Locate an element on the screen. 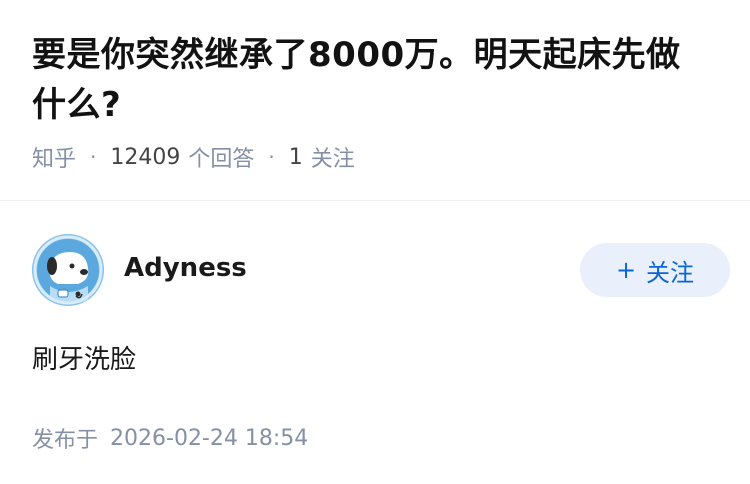  question-meta: 知乎 · 12409 个回答 · 1 关注 is located at coordinates (375, 157).